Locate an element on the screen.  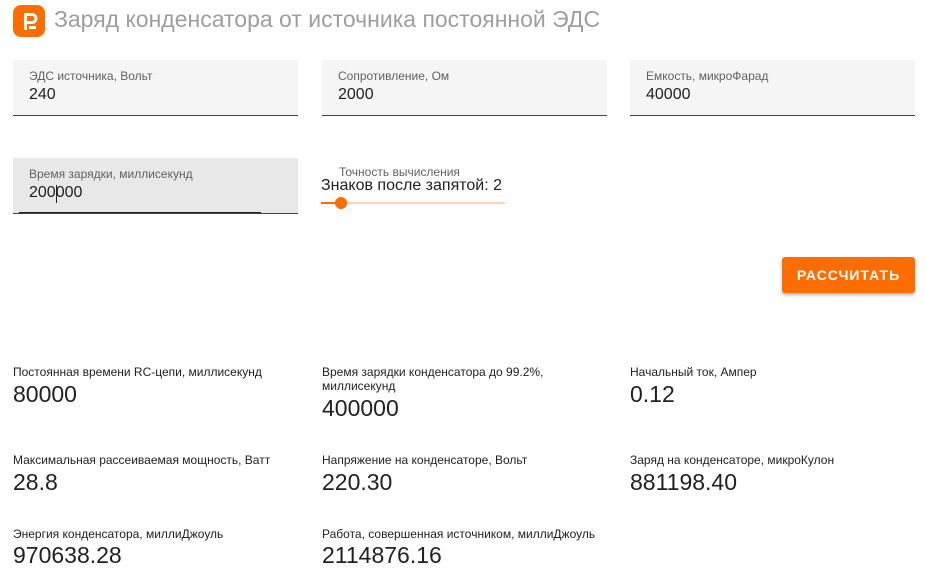
text-caret is located at coordinates (56, 194).